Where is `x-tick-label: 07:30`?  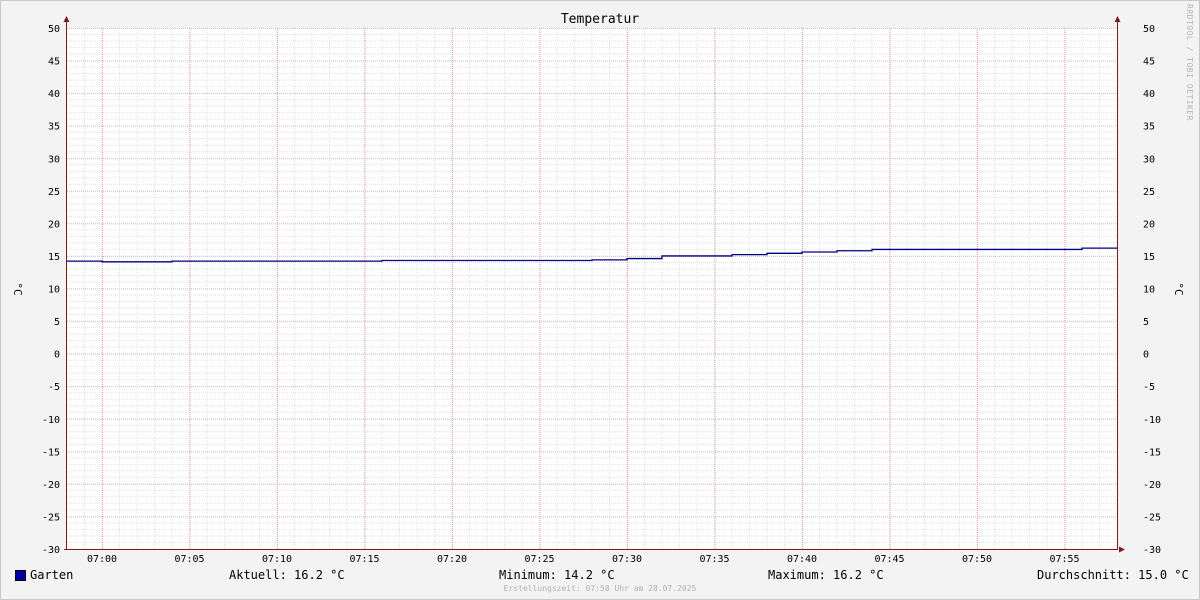 x-tick-label: 07:30 is located at coordinates (627, 559).